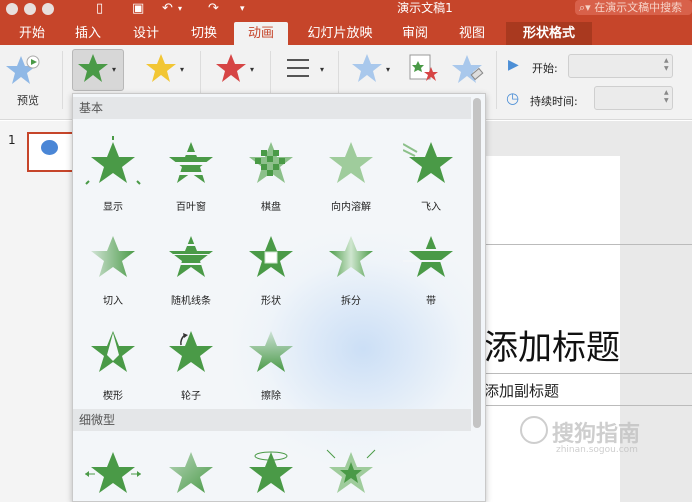 The height and width of the screenshot is (502, 692). What do you see at coordinates (49, 147) in the screenshot?
I see `thumbnail-oval-shape` at bounding box center [49, 147].